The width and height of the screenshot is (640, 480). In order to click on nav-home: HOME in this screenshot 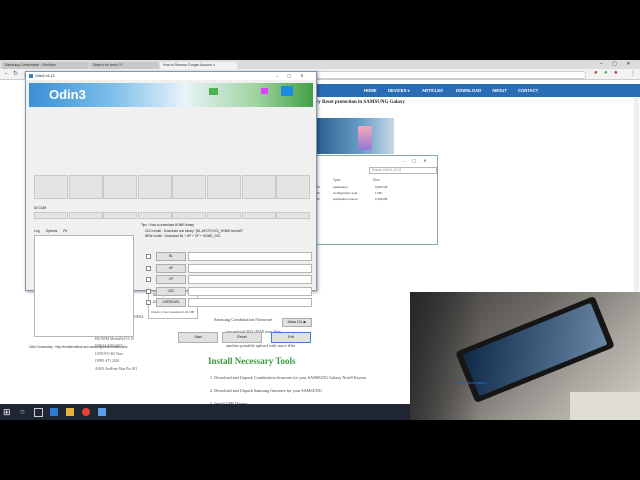, I will do `click(370, 90)`.